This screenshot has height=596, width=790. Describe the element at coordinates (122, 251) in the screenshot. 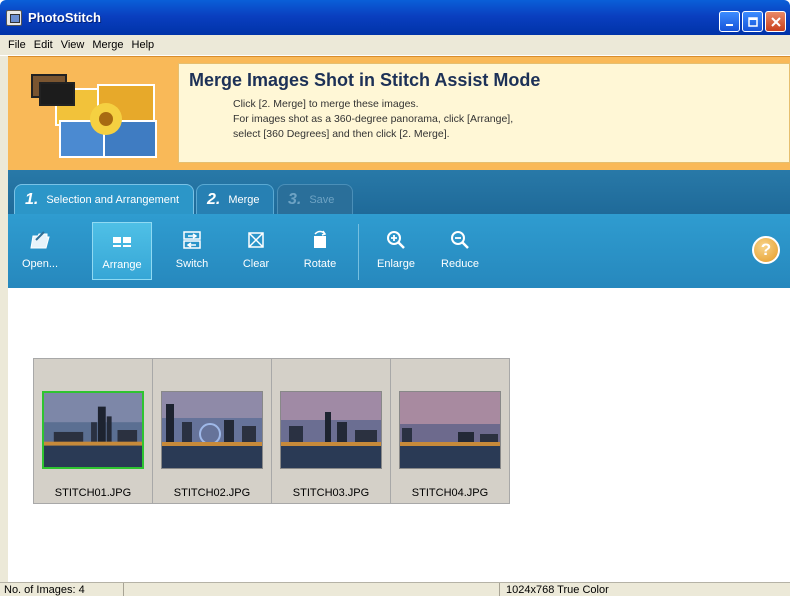

I see `arrange-button: Arrange` at that location.